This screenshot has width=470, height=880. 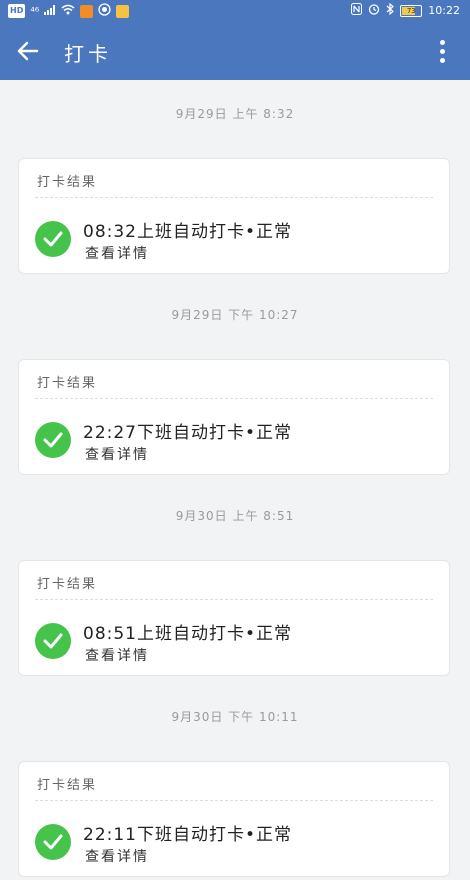 What do you see at coordinates (235, 717) in the screenshot?
I see `record-timestamp: 9月30日 下午 10:11` at bounding box center [235, 717].